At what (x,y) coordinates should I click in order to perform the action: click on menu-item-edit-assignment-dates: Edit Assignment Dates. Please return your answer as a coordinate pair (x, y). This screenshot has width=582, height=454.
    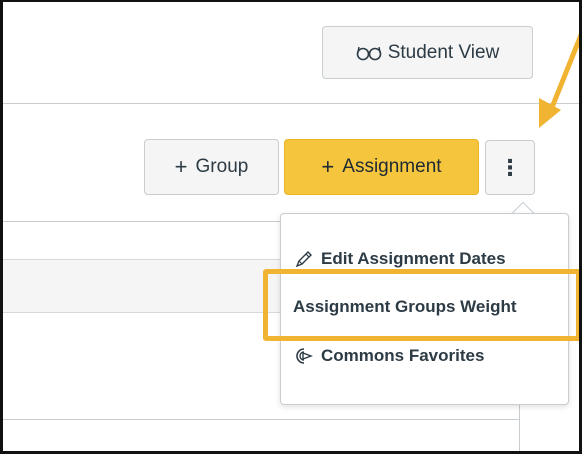
    Looking at the image, I should click on (399, 259).